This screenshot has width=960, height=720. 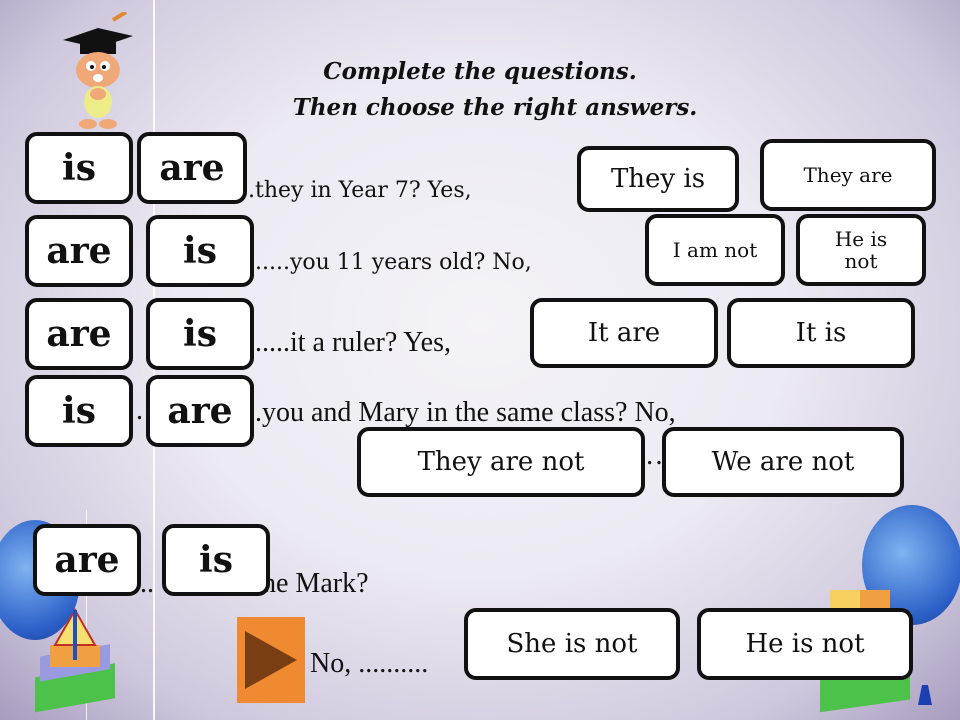 I want to click on option-is-q3: is, so click(x=200, y=334).